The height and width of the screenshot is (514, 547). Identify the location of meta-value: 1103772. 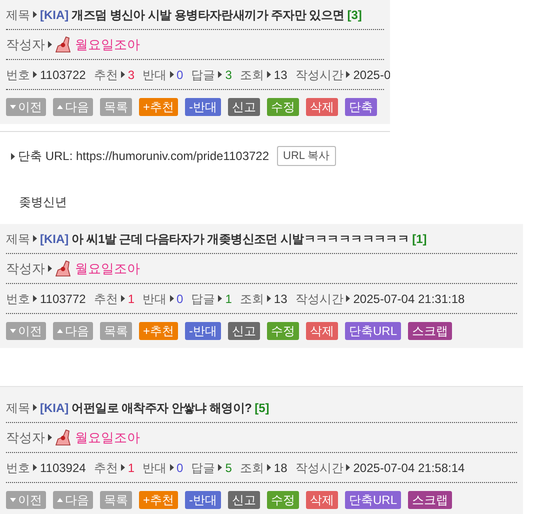
(63, 299).